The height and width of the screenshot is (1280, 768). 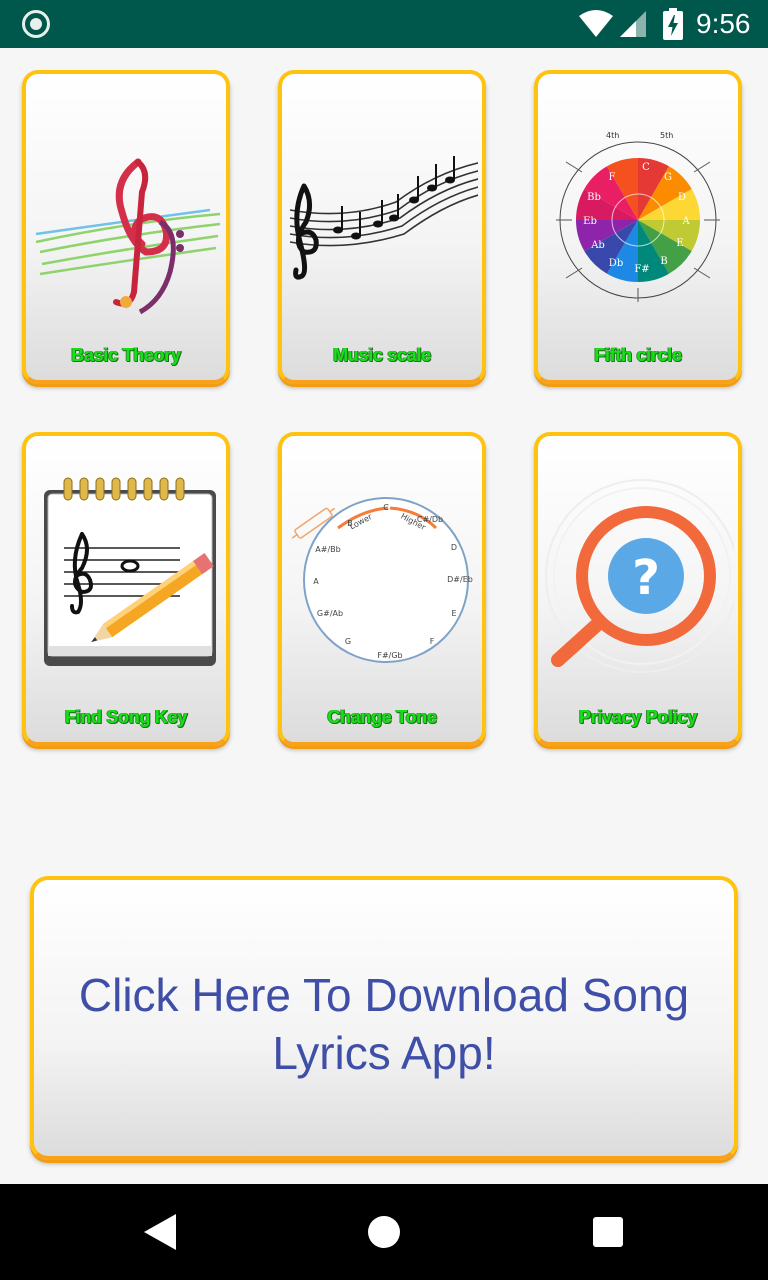 I want to click on card-label: Music scale, so click(x=382, y=355).